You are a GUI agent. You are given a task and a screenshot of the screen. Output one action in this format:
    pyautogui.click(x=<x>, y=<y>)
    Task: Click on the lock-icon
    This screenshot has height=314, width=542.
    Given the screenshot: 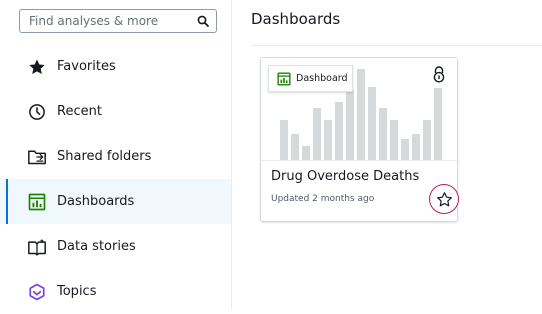 What is the action you would take?
    pyautogui.click(x=439, y=74)
    